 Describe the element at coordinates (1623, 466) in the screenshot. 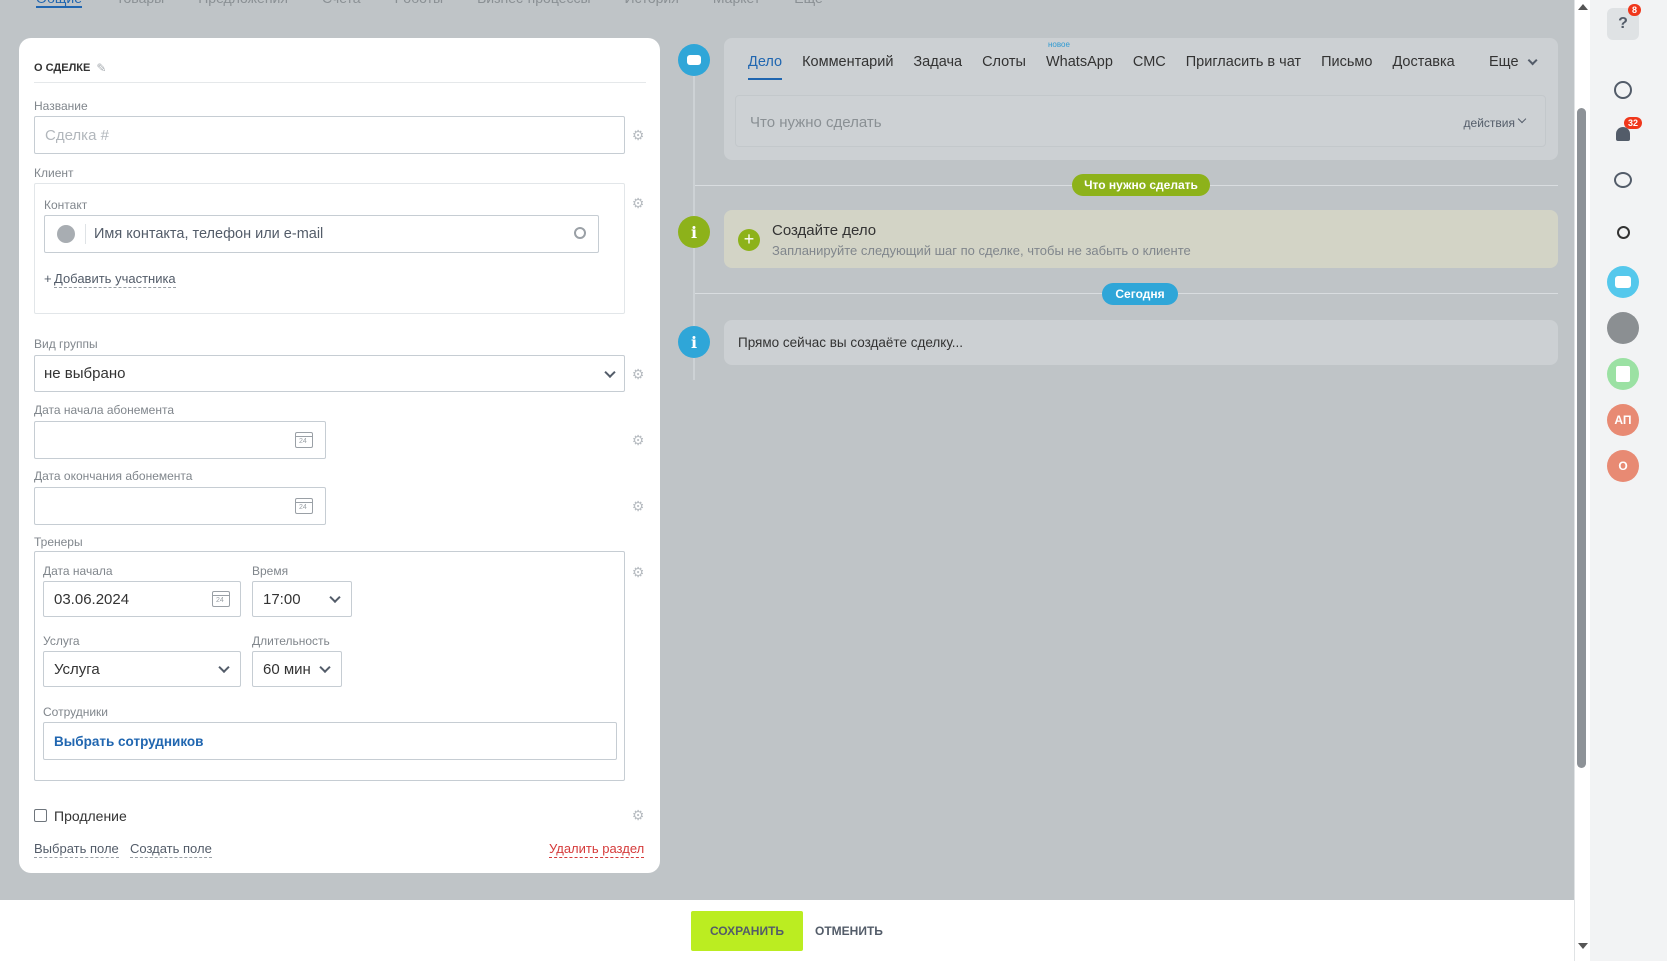

I see `avatar-o: О` at that location.